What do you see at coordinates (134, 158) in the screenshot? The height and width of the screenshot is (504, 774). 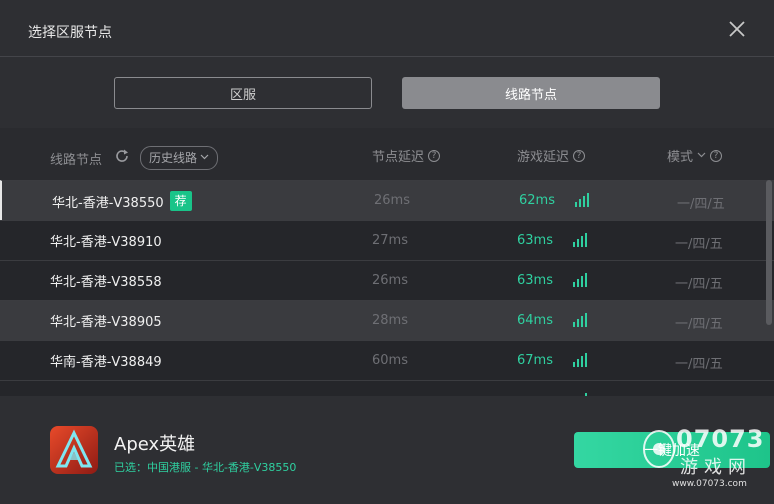 I see `header-route: 线路节点 历史线路` at bounding box center [134, 158].